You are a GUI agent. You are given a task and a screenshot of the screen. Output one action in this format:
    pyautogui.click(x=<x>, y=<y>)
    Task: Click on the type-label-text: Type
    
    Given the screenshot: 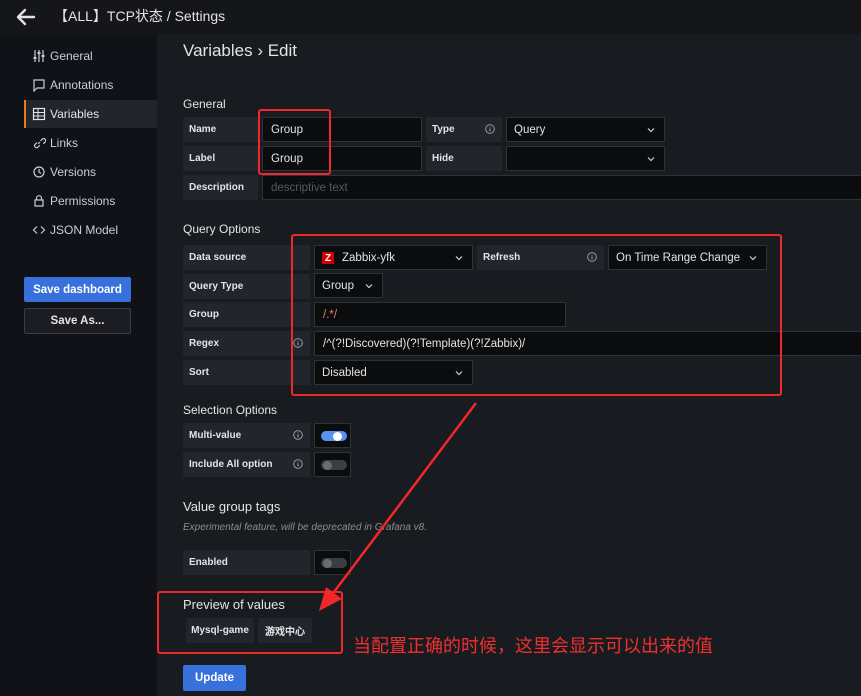 What is the action you would take?
    pyautogui.click(x=443, y=129)
    